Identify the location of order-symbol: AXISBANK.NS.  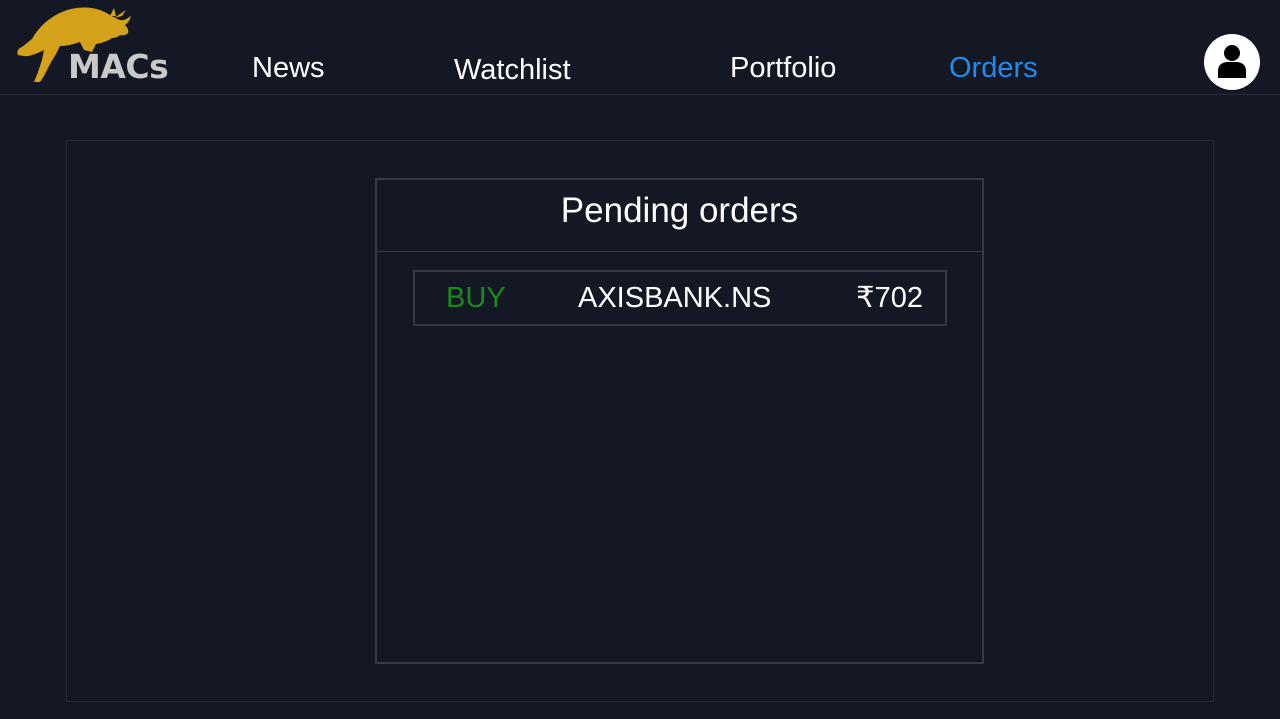
(675, 298).